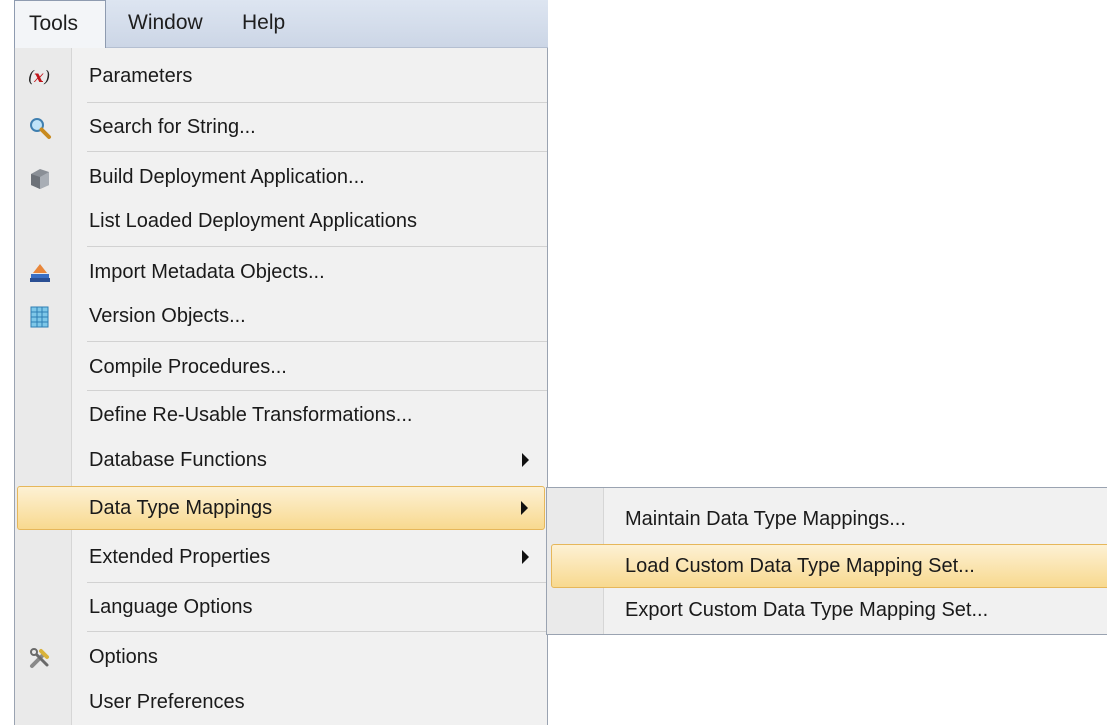  Describe the element at coordinates (40, 178) in the screenshot. I see `deployment-icon` at that location.